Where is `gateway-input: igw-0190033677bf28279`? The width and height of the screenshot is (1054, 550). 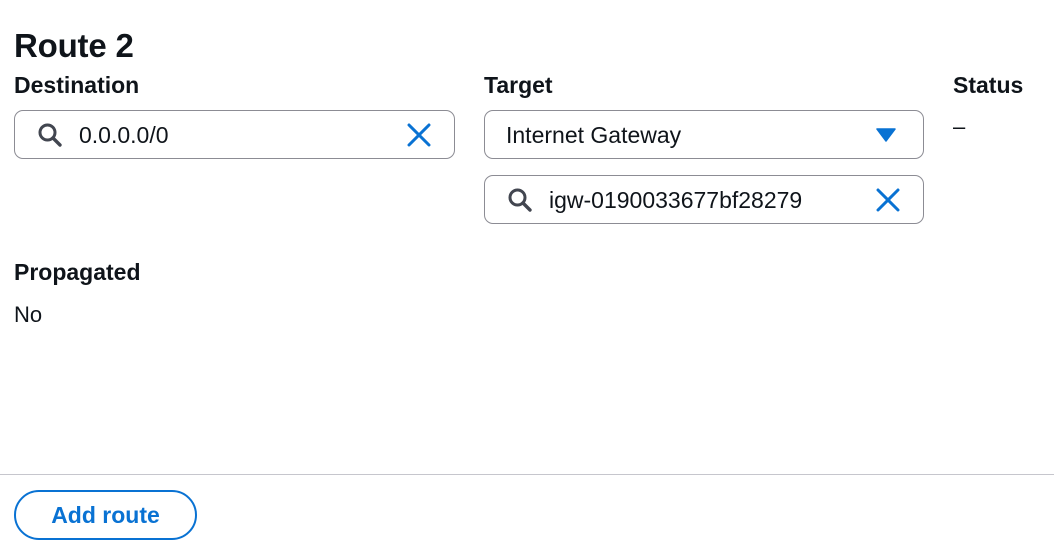 gateway-input: igw-0190033677bf28279 is located at coordinates (704, 199).